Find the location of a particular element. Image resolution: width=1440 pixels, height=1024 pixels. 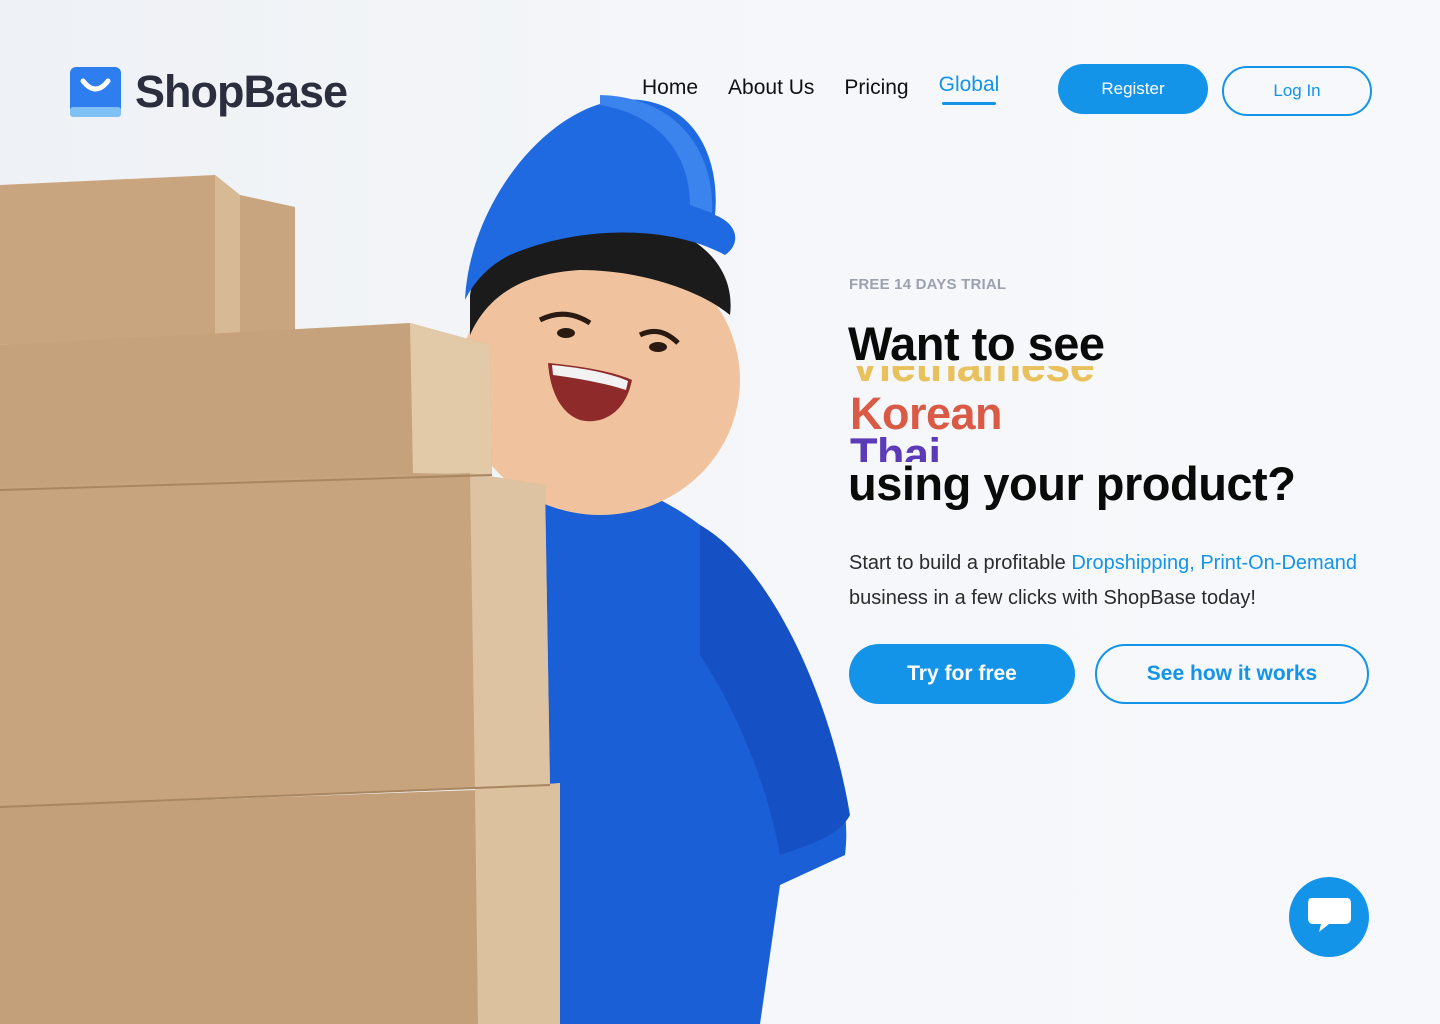

nav-home: Home is located at coordinates (670, 88).